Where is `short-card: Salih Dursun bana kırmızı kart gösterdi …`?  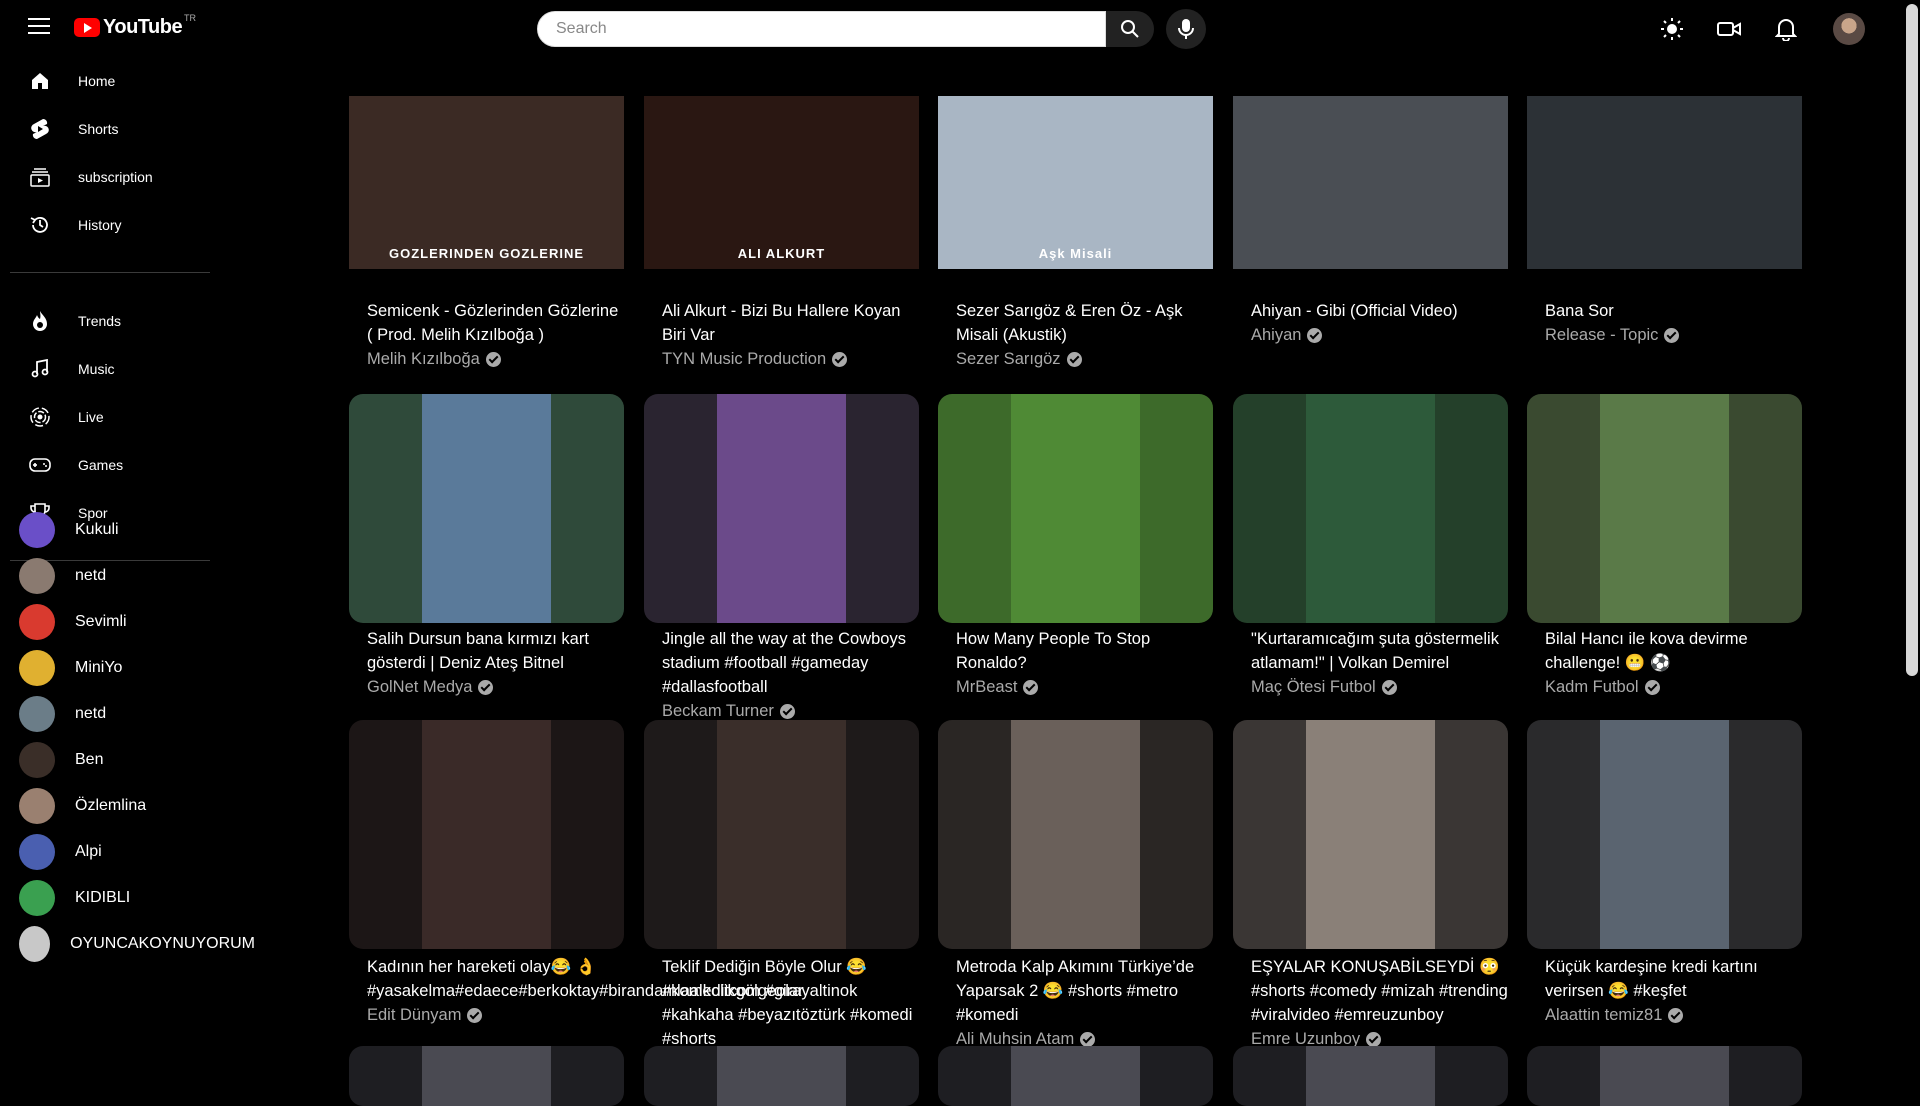 short-card: Salih Dursun bana kırmızı kart gösterdi … is located at coordinates (486, 546).